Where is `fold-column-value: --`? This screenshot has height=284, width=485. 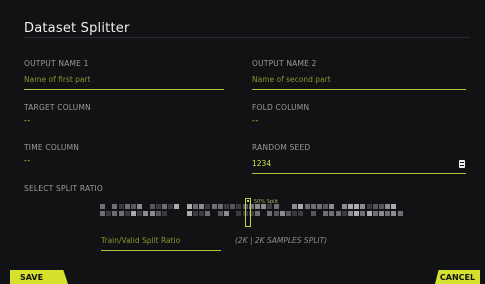 fold-column-value: -- is located at coordinates (255, 120).